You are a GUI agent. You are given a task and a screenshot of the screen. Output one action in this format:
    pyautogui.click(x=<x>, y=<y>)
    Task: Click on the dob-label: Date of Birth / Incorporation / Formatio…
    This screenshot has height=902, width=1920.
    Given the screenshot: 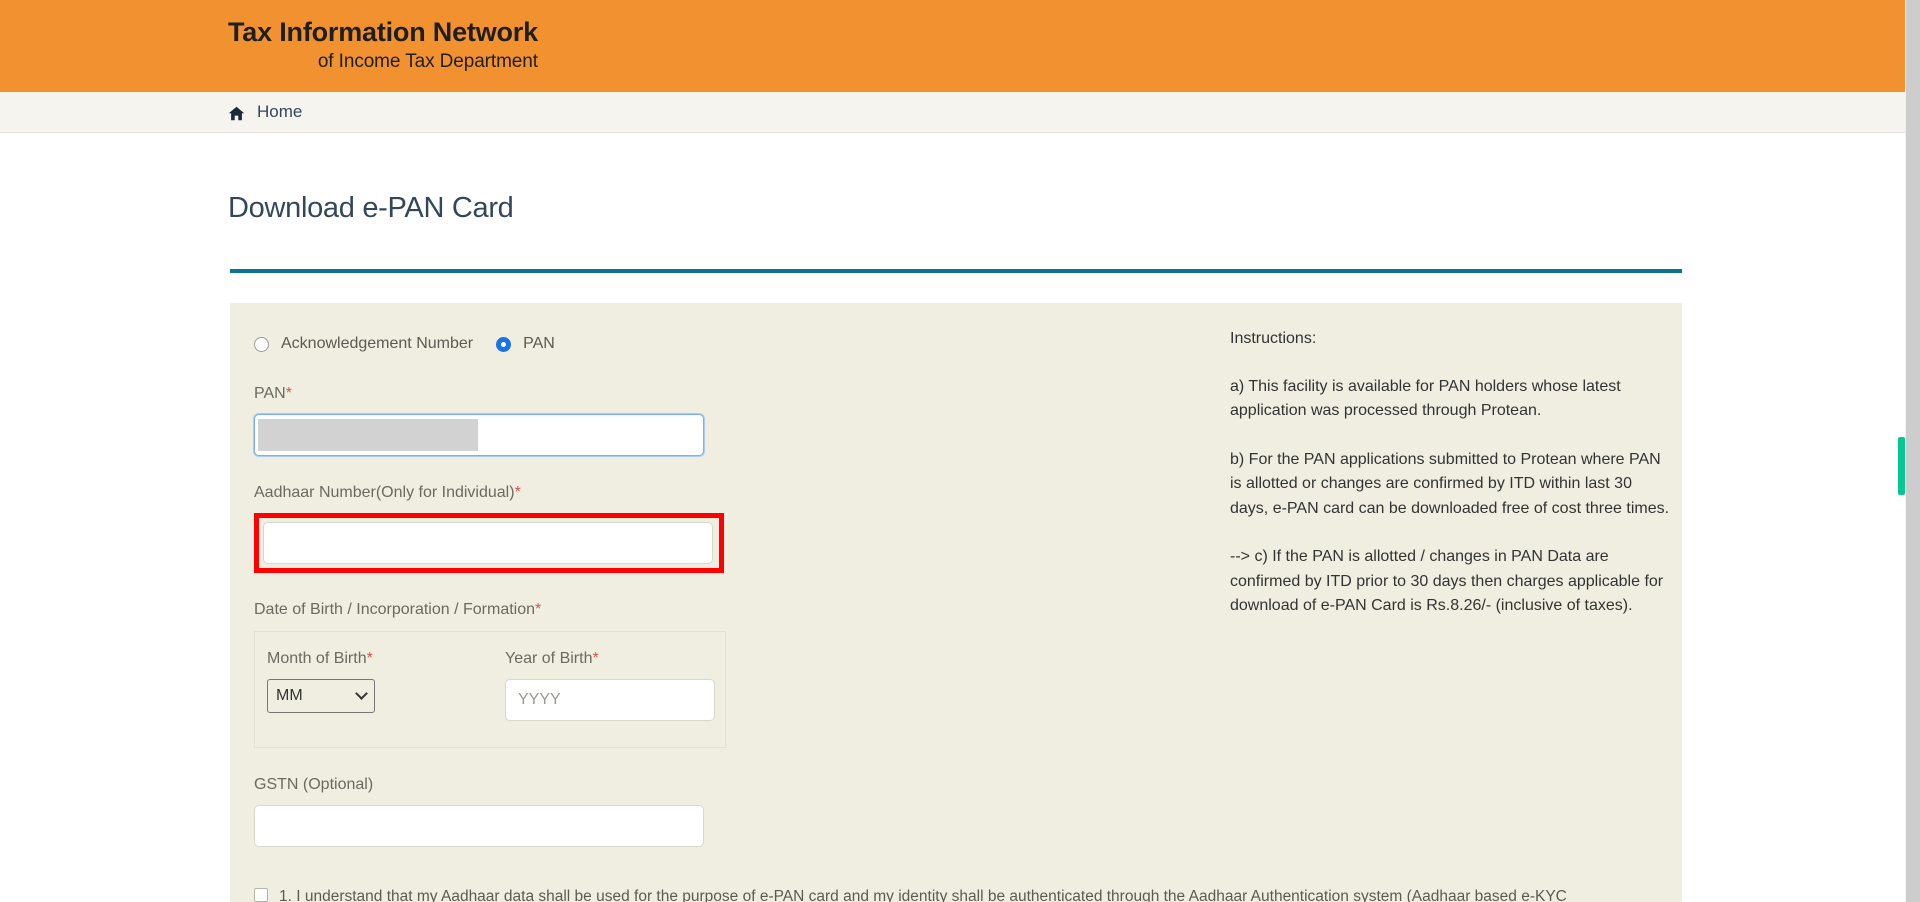 What is the action you would take?
    pyautogui.click(x=722, y=610)
    